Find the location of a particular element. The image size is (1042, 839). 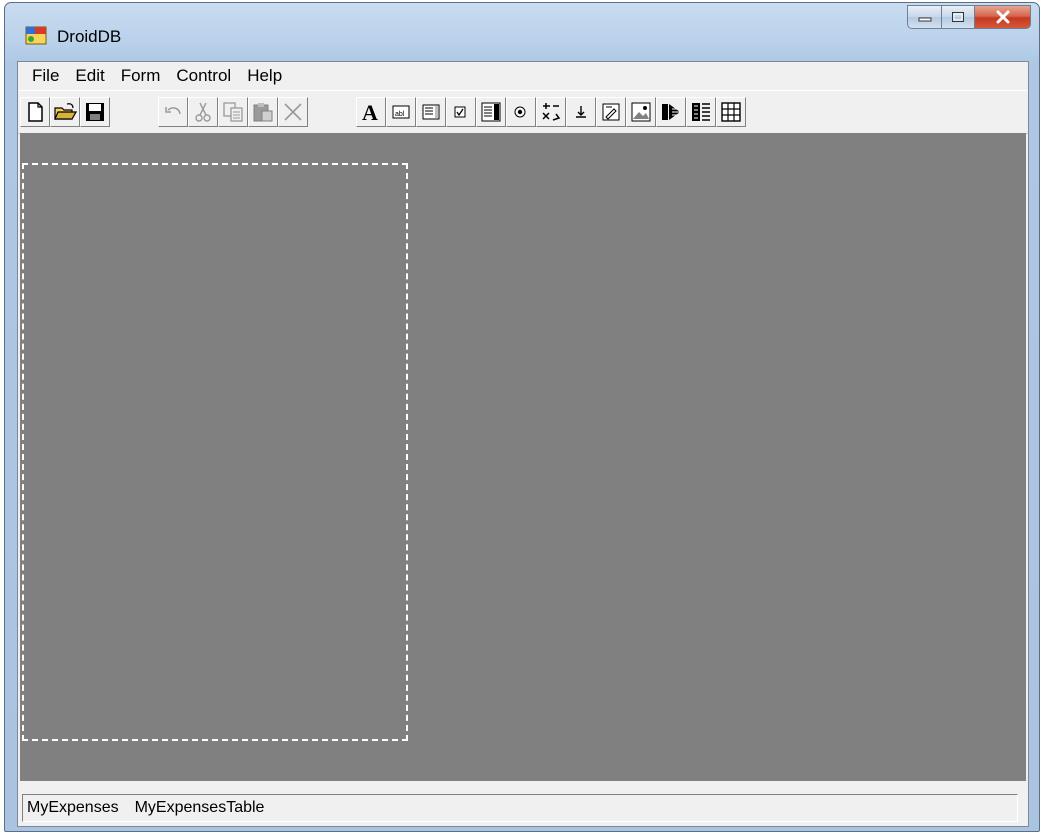

open-folder-icon is located at coordinates (65, 111).